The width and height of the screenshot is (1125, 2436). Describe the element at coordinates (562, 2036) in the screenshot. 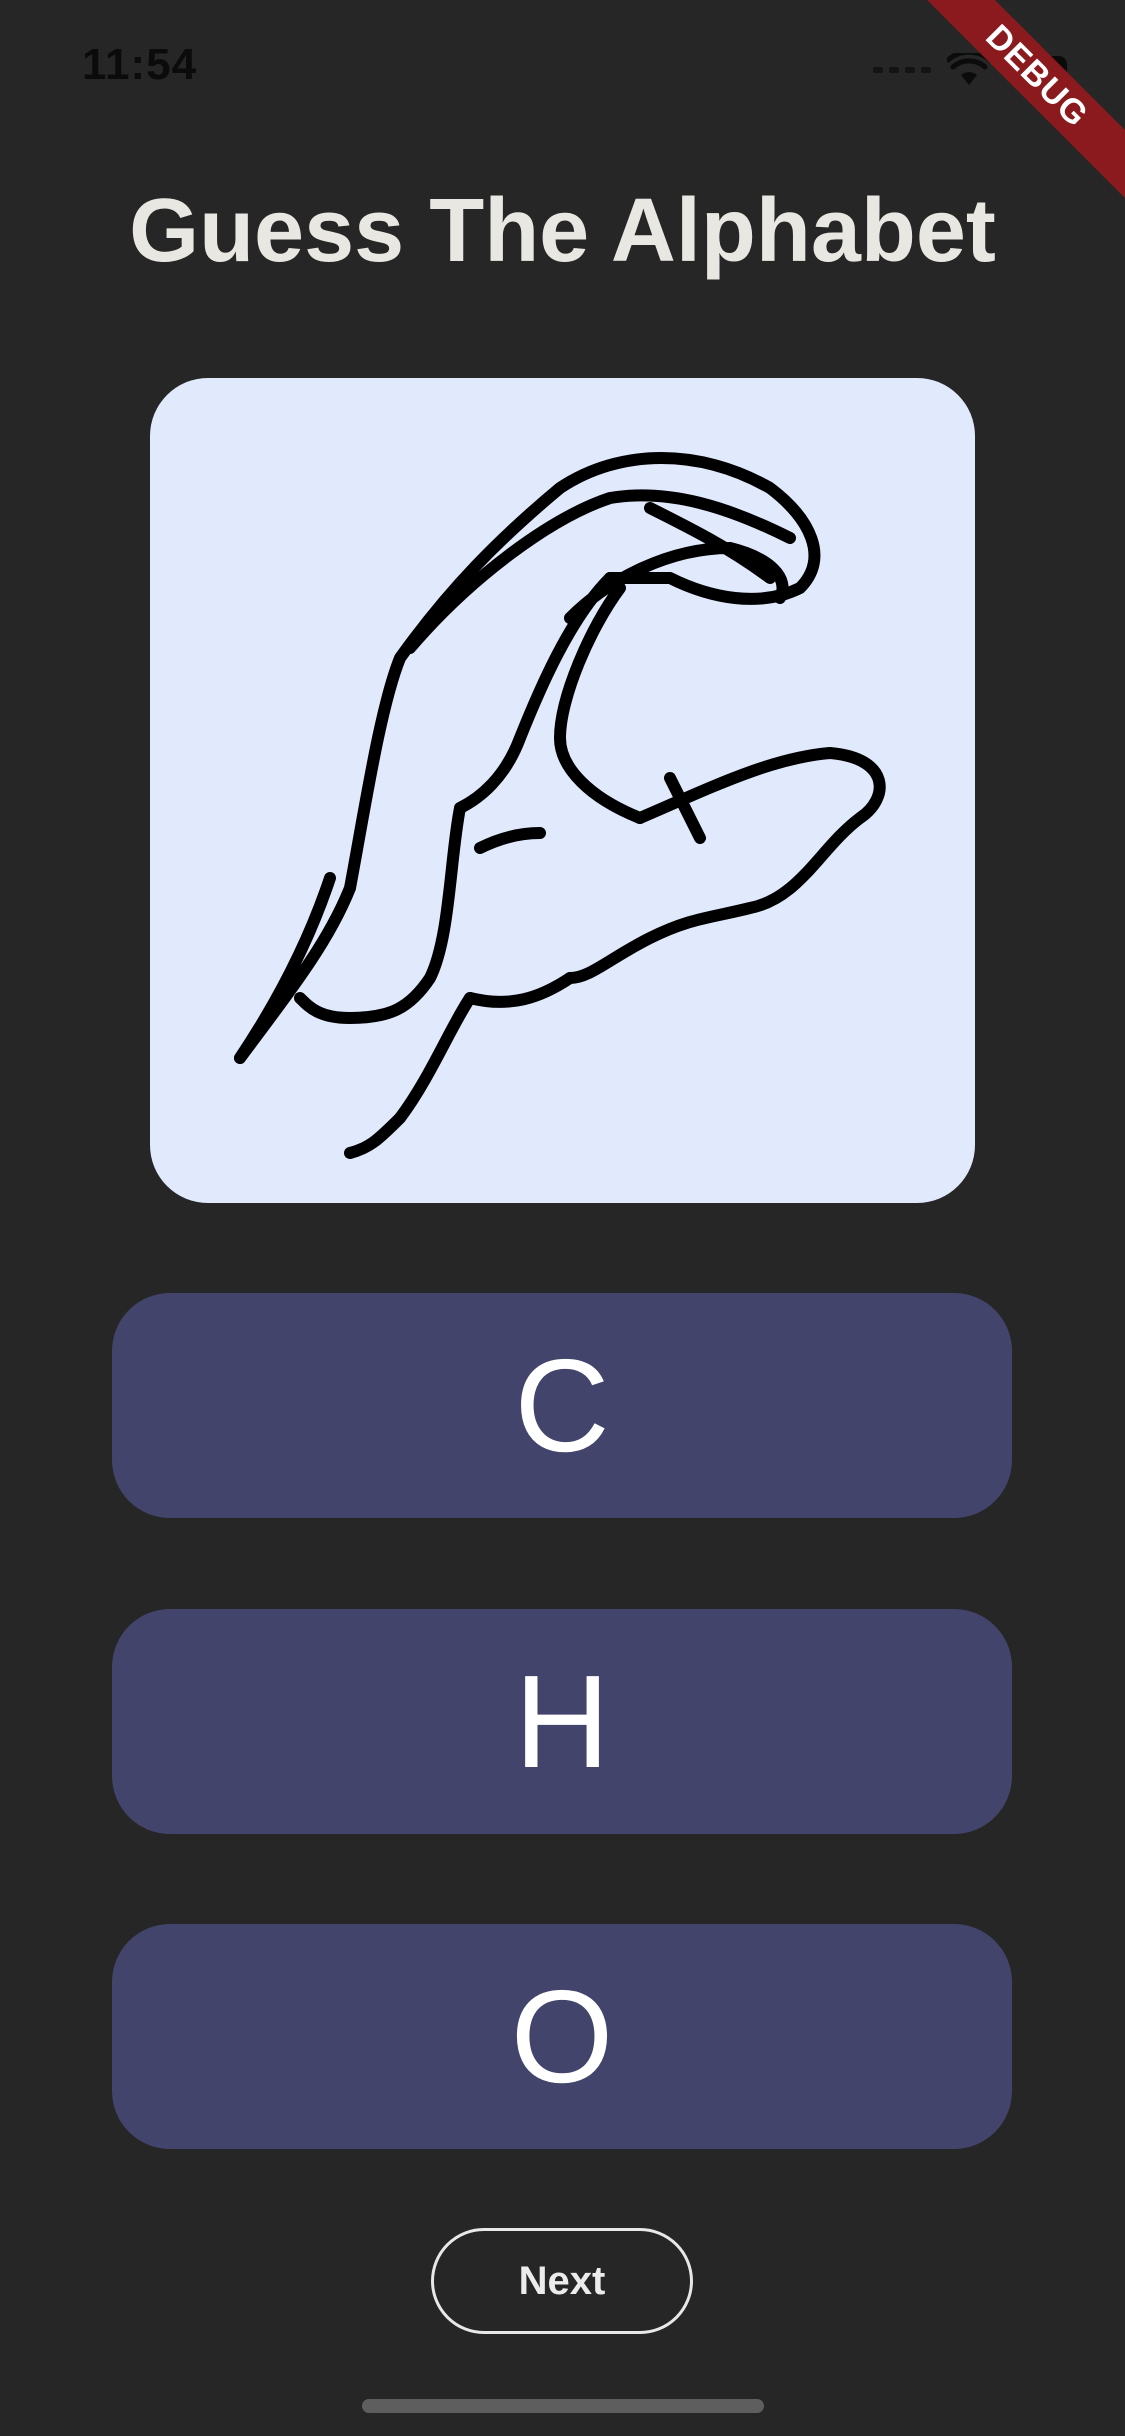

I see `answer-button-o: O` at that location.